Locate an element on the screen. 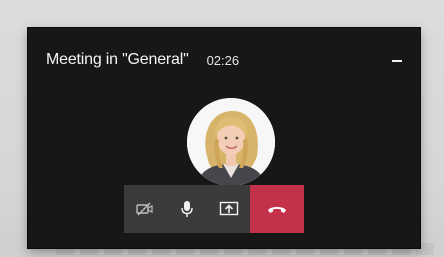 The image size is (444, 257). microphone-icon is located at coordinates (187, 209).